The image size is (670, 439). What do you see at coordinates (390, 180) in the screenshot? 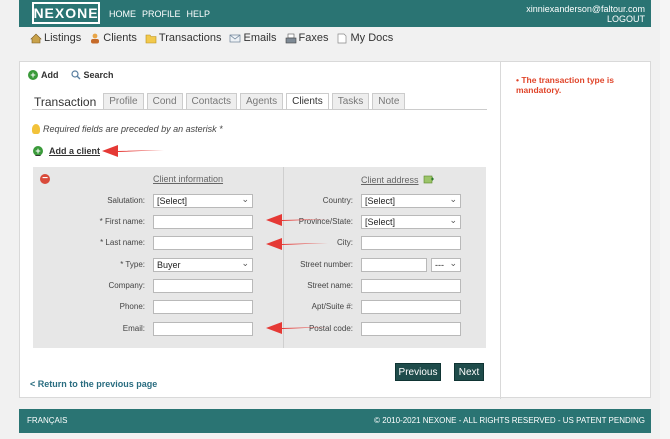
I see `client-address-heading: Client address` at bounding box center [390, 180].